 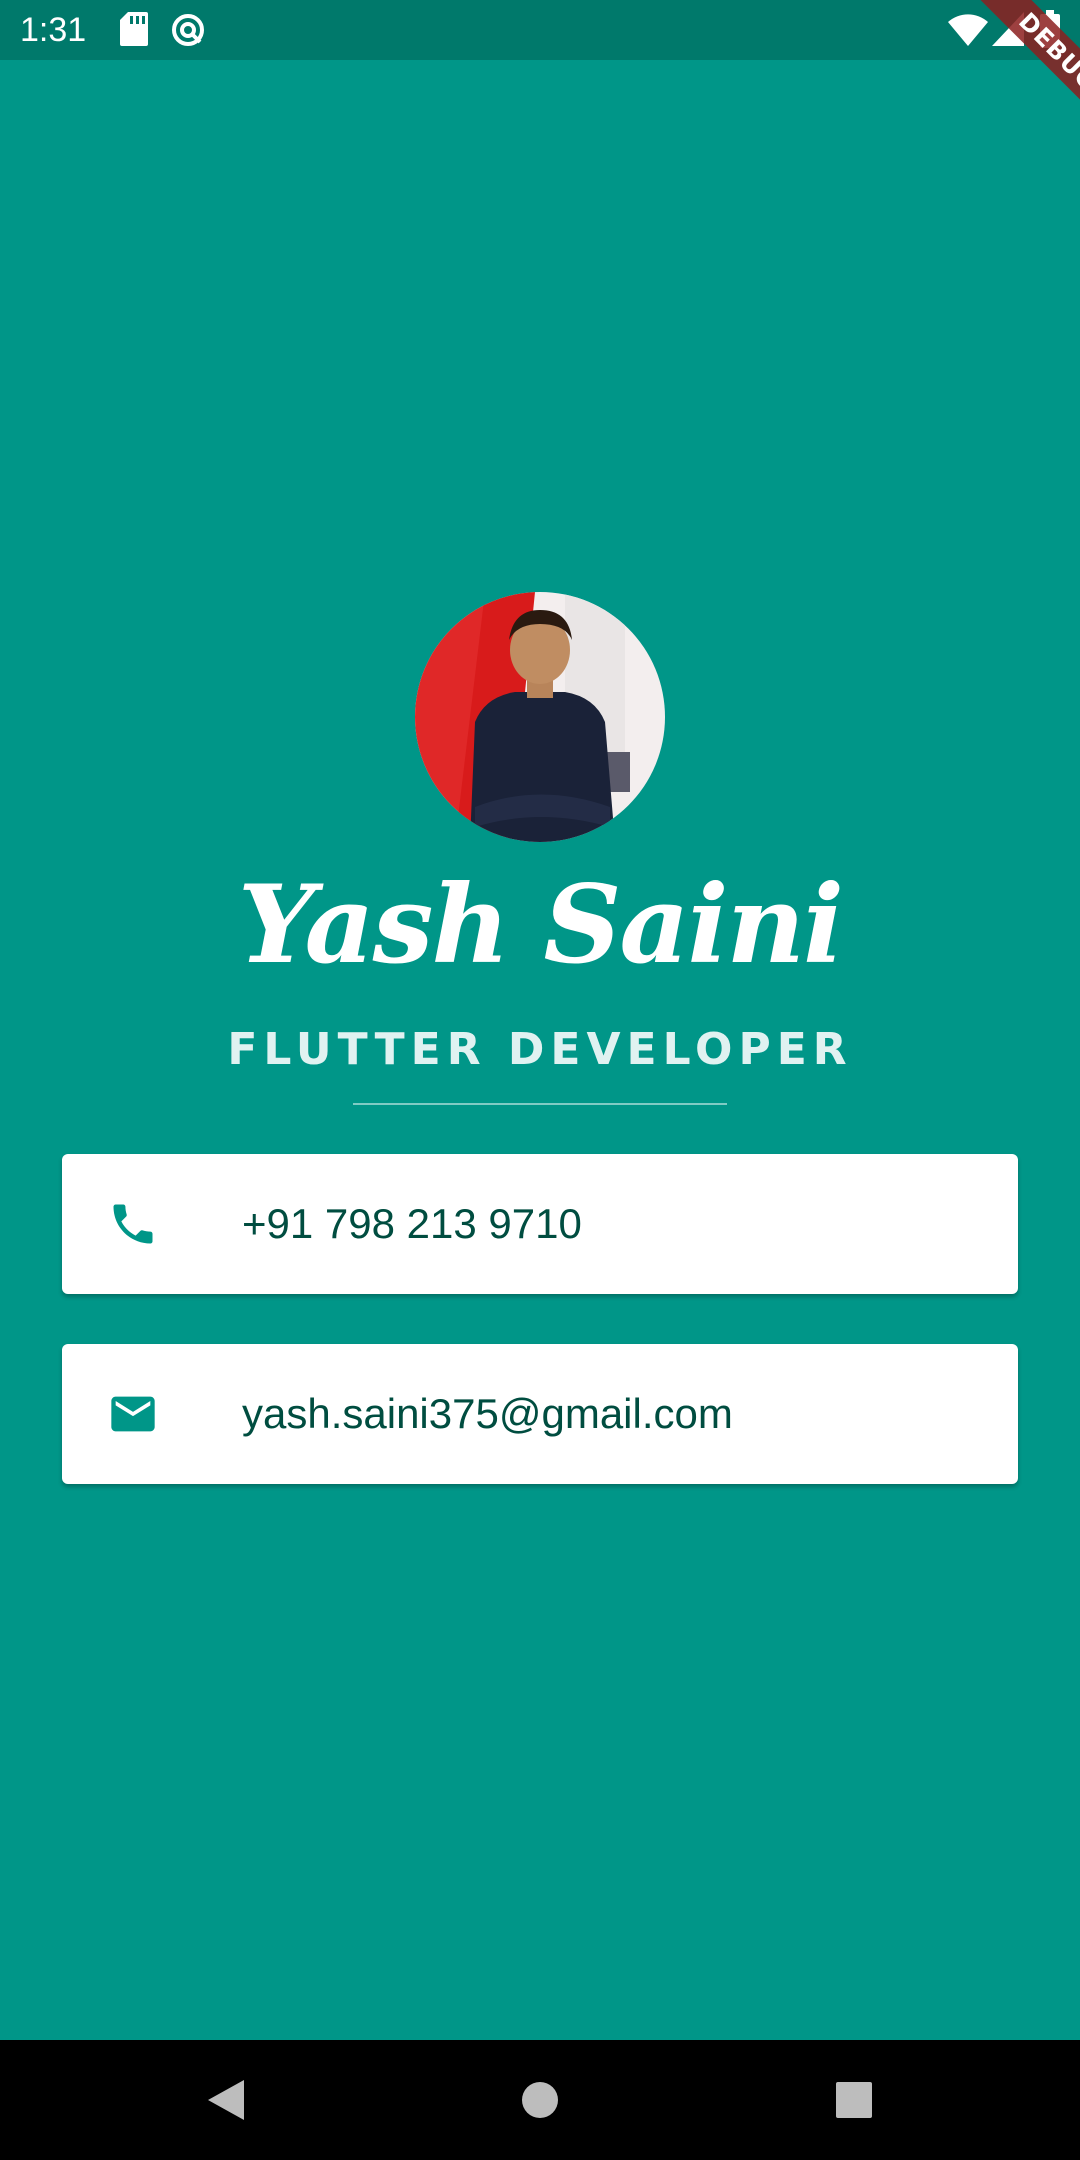 I want to click on sd-card-icon, so click(x=134, y=29).